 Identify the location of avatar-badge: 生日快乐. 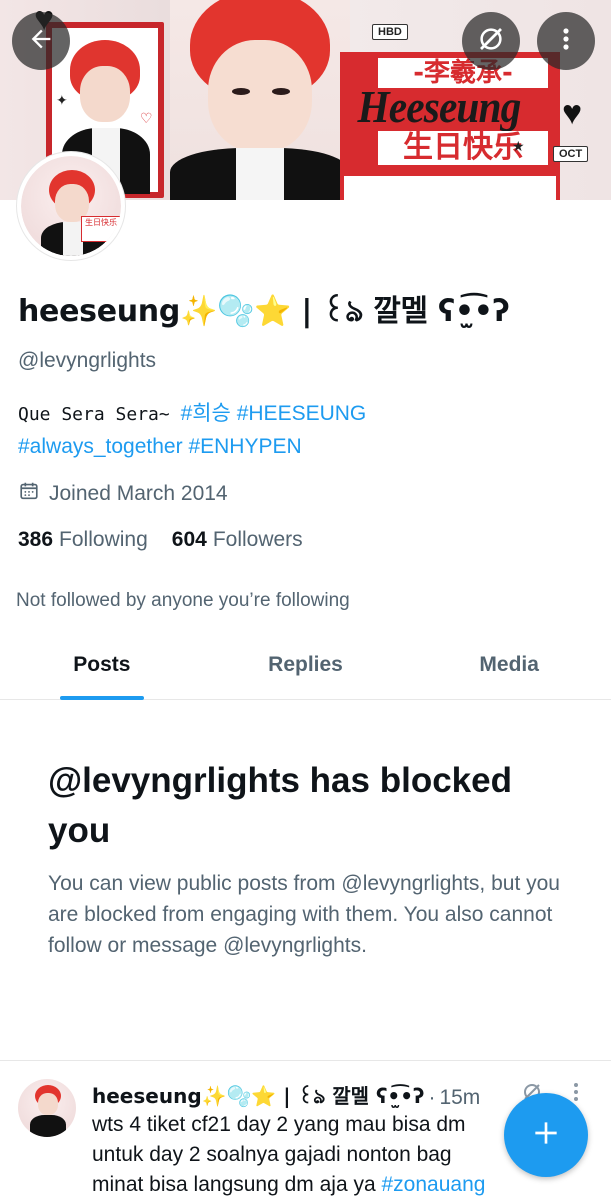
(101, 229).